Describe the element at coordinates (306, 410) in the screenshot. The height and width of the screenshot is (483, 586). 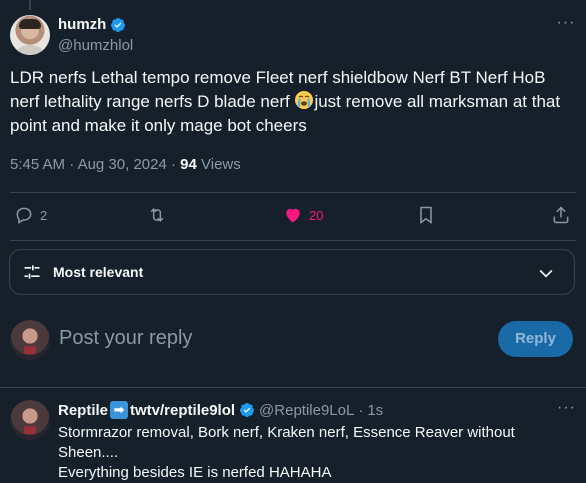
I see `reply-author-handle: @Reptile9LoL` at that location.